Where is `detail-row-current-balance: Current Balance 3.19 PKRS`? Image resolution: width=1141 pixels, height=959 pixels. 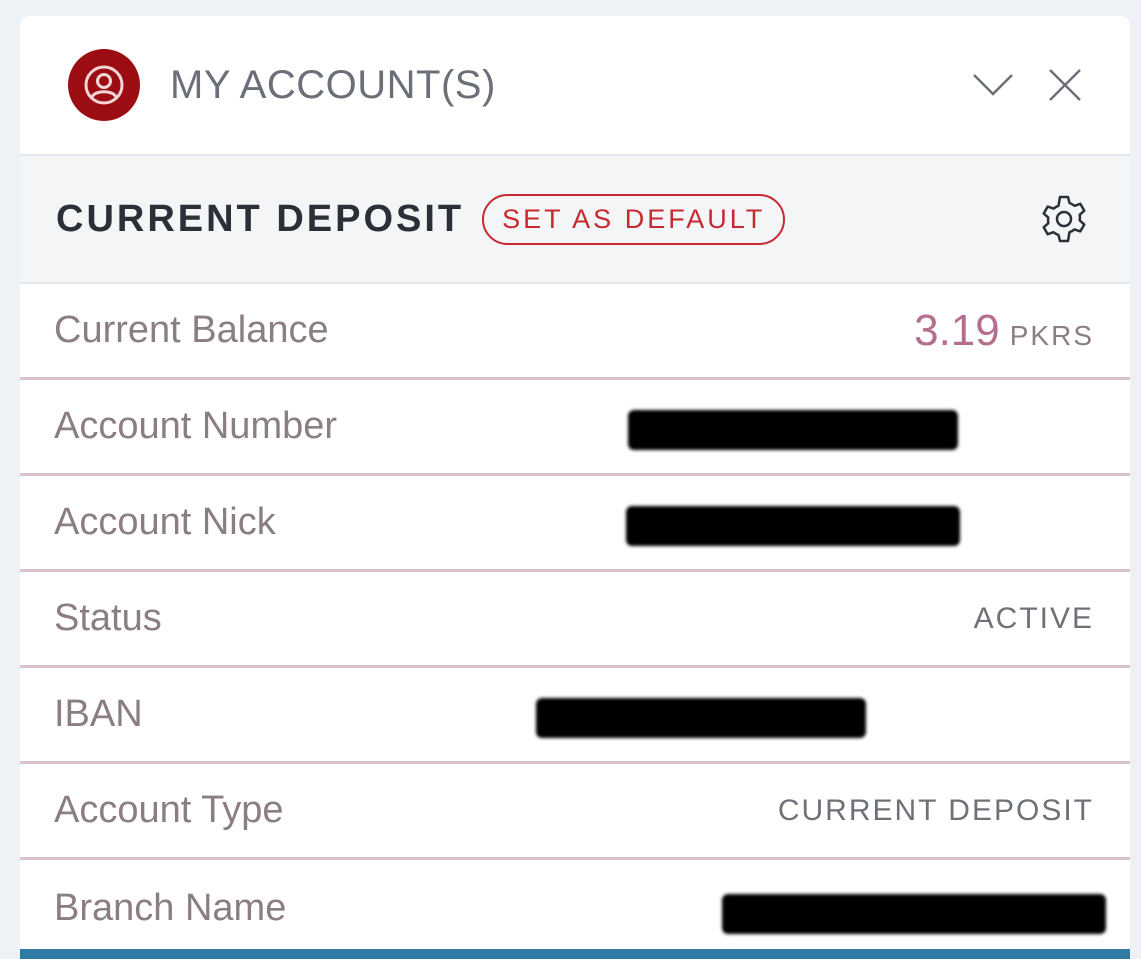 detail-row-current-balance: Current Balance 3.19 PKRS is located at coordinates (575, 332).